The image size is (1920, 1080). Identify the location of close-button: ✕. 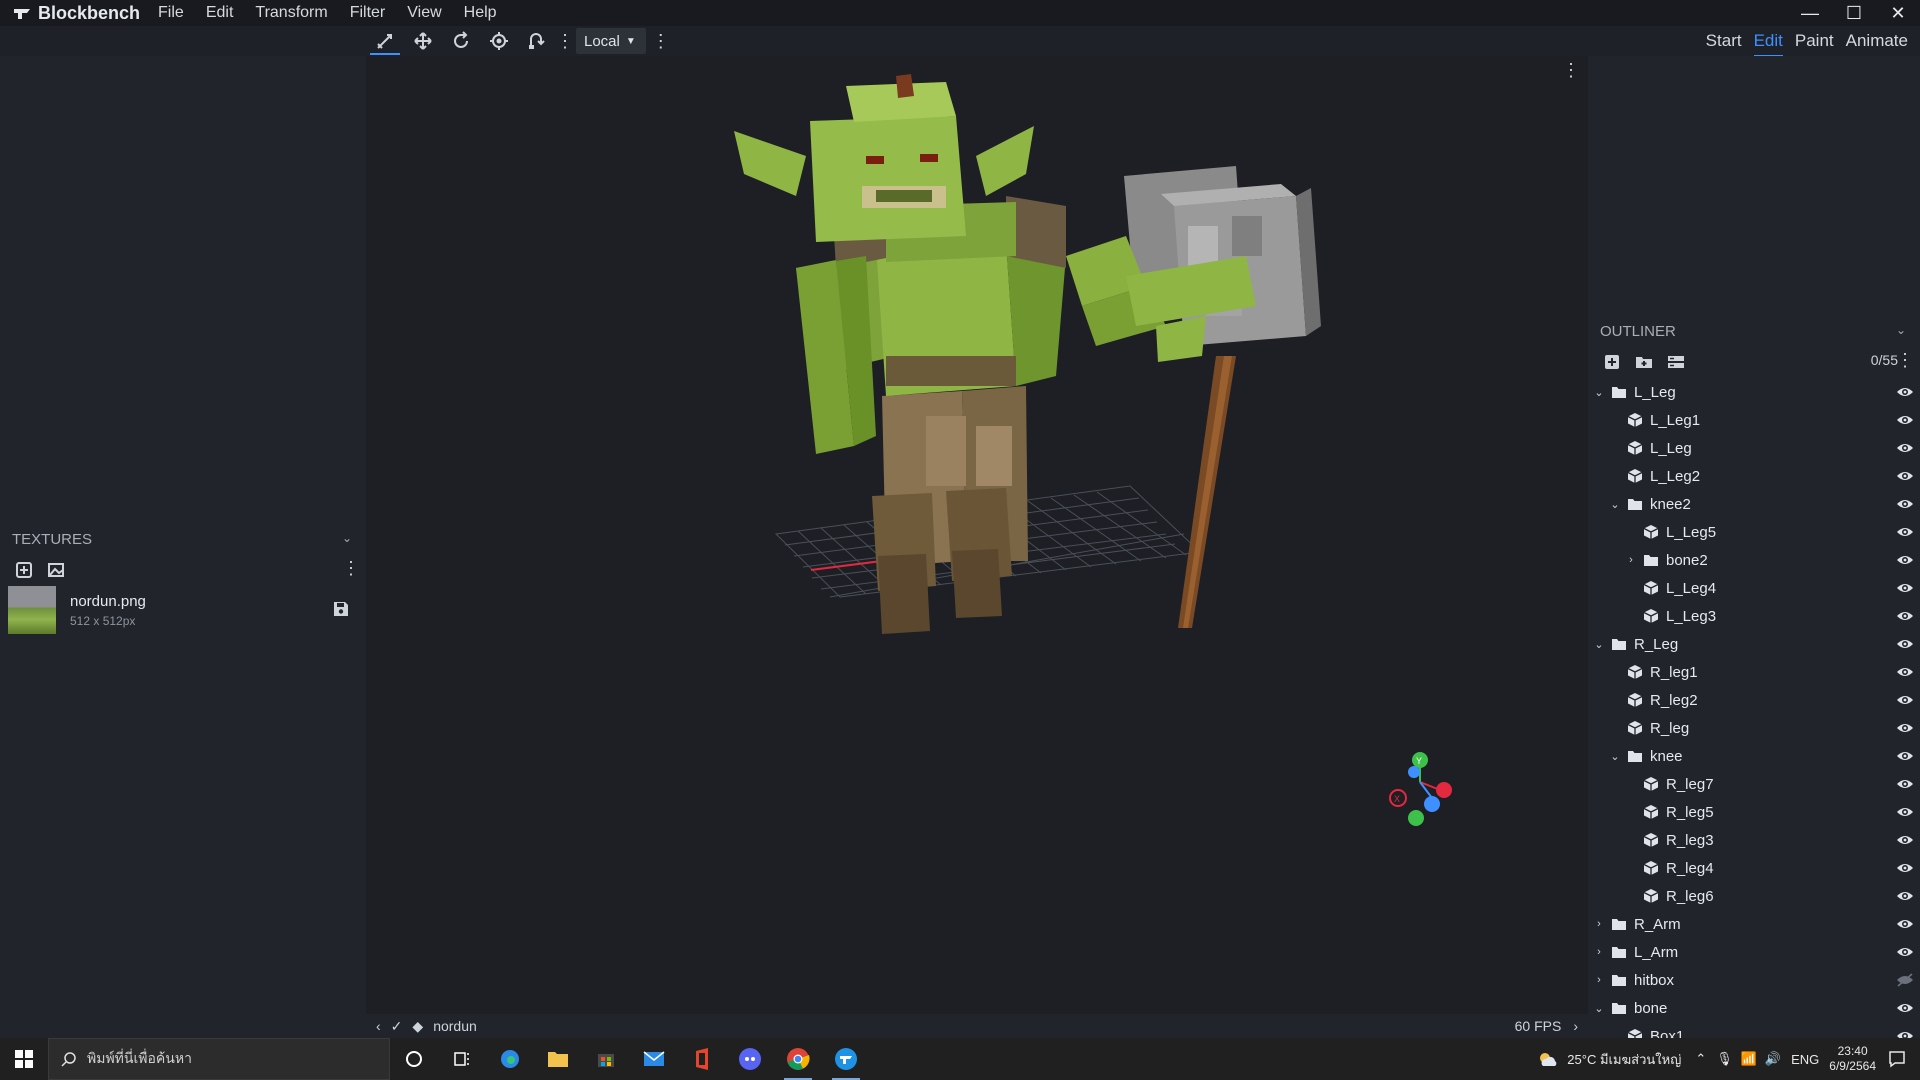
(1898, 13).